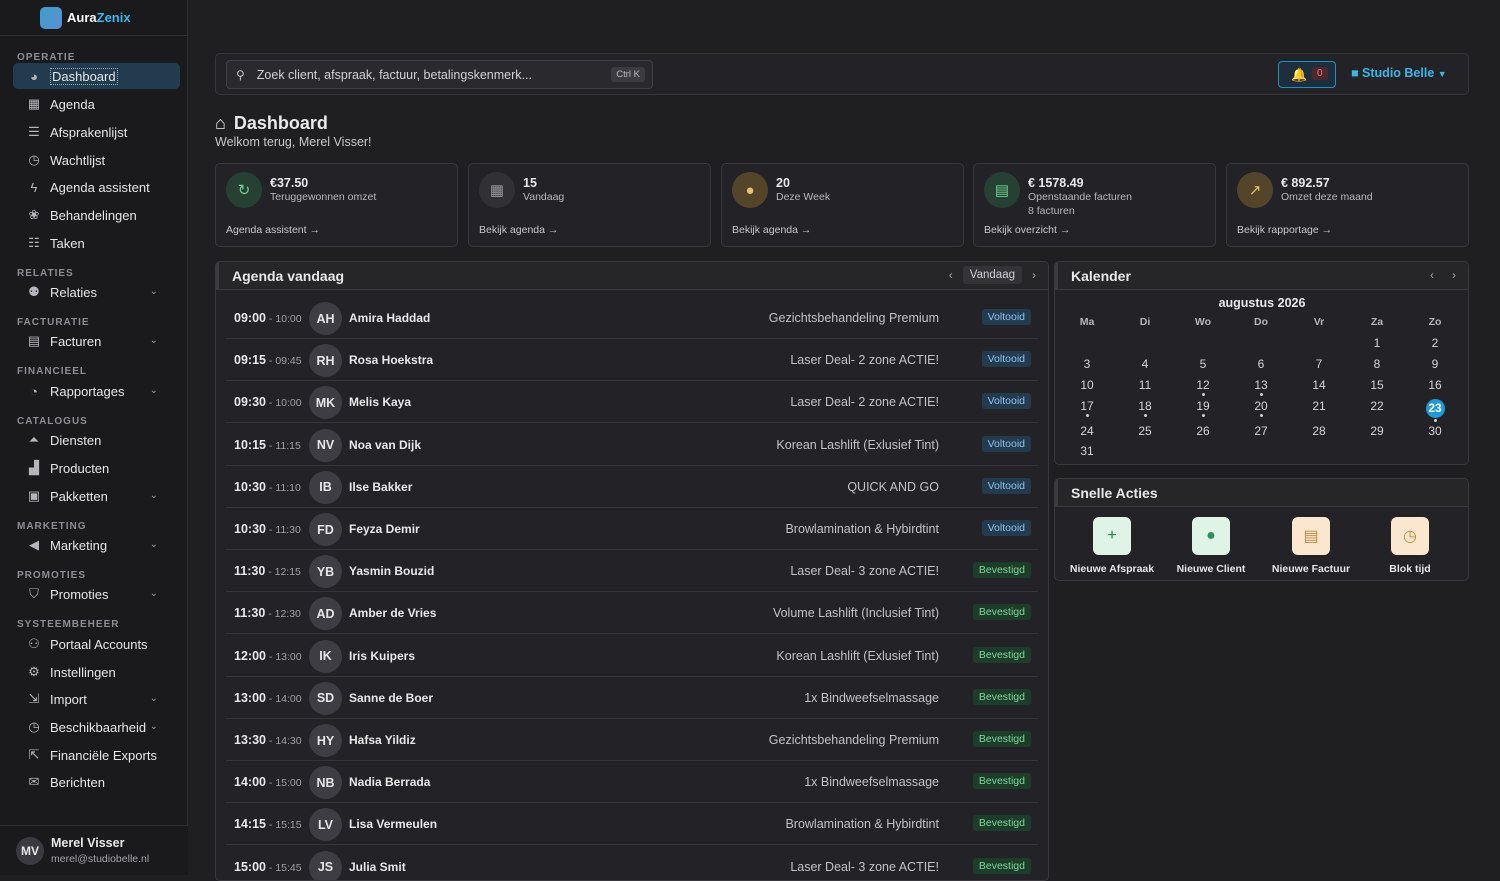 The width and height of the screenshot is (1500, 881). I want to click on quick-action-blok-tijd: ◷ Blok tijd, so click(1410, 546).